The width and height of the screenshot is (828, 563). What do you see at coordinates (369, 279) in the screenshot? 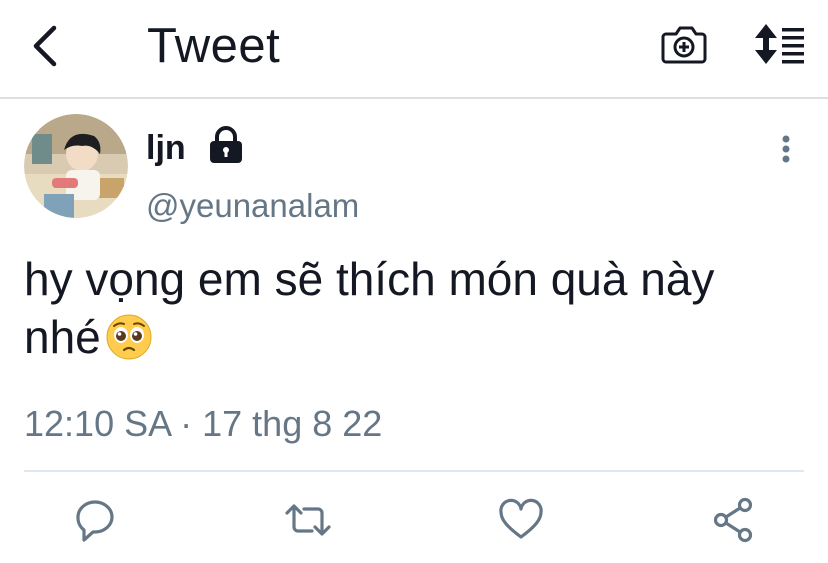
I see `tweet-text-line-1: hy vọng em sẽ thích món quà này` at bounding box center [369, 279].